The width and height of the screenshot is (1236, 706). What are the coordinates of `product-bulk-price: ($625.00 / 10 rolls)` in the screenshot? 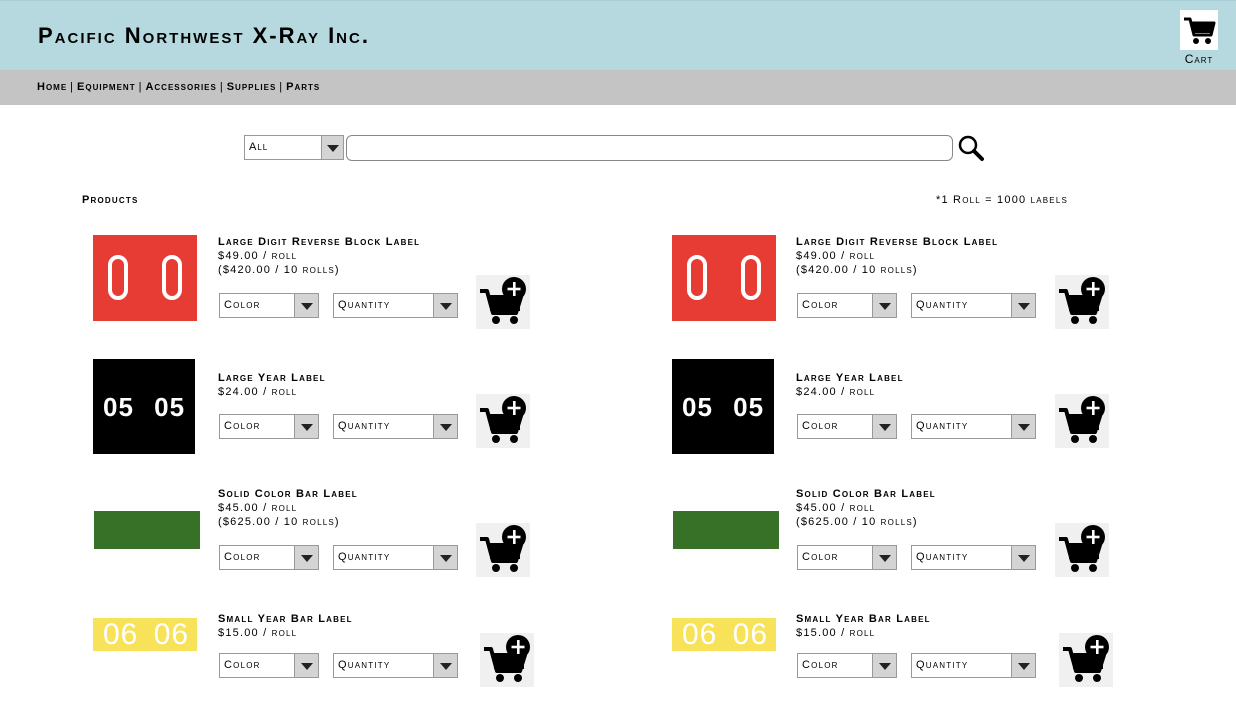 It's located at (279, 522).